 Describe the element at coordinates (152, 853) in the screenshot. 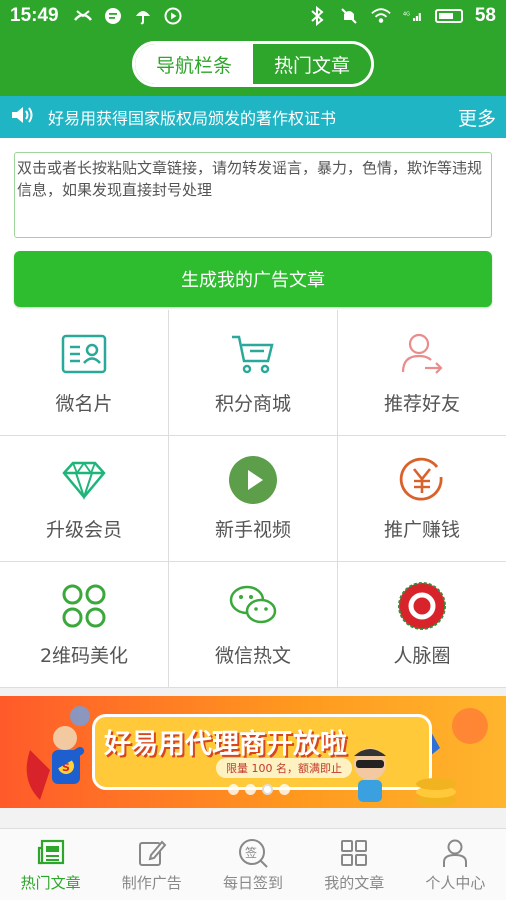

I see `edit-icon` at that location.